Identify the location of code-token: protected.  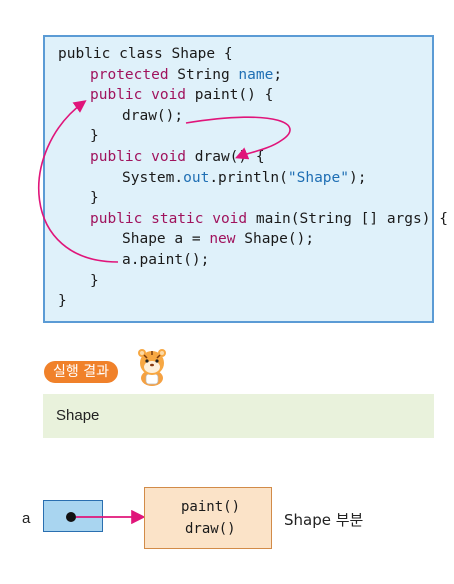
(129, 74).